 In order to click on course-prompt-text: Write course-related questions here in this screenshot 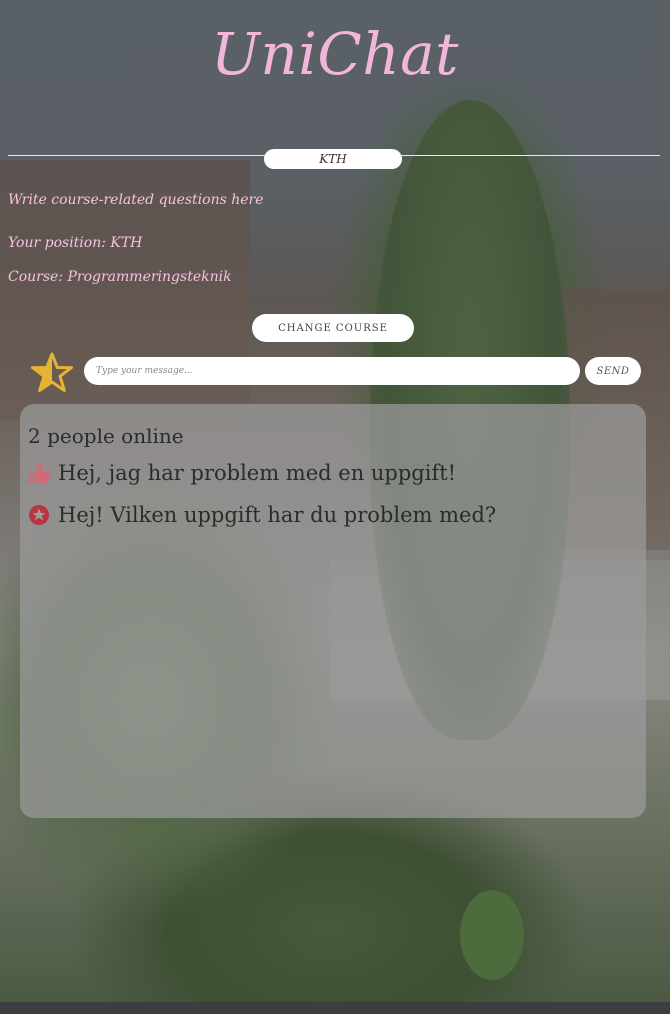, I will do `click(136, 200)`.